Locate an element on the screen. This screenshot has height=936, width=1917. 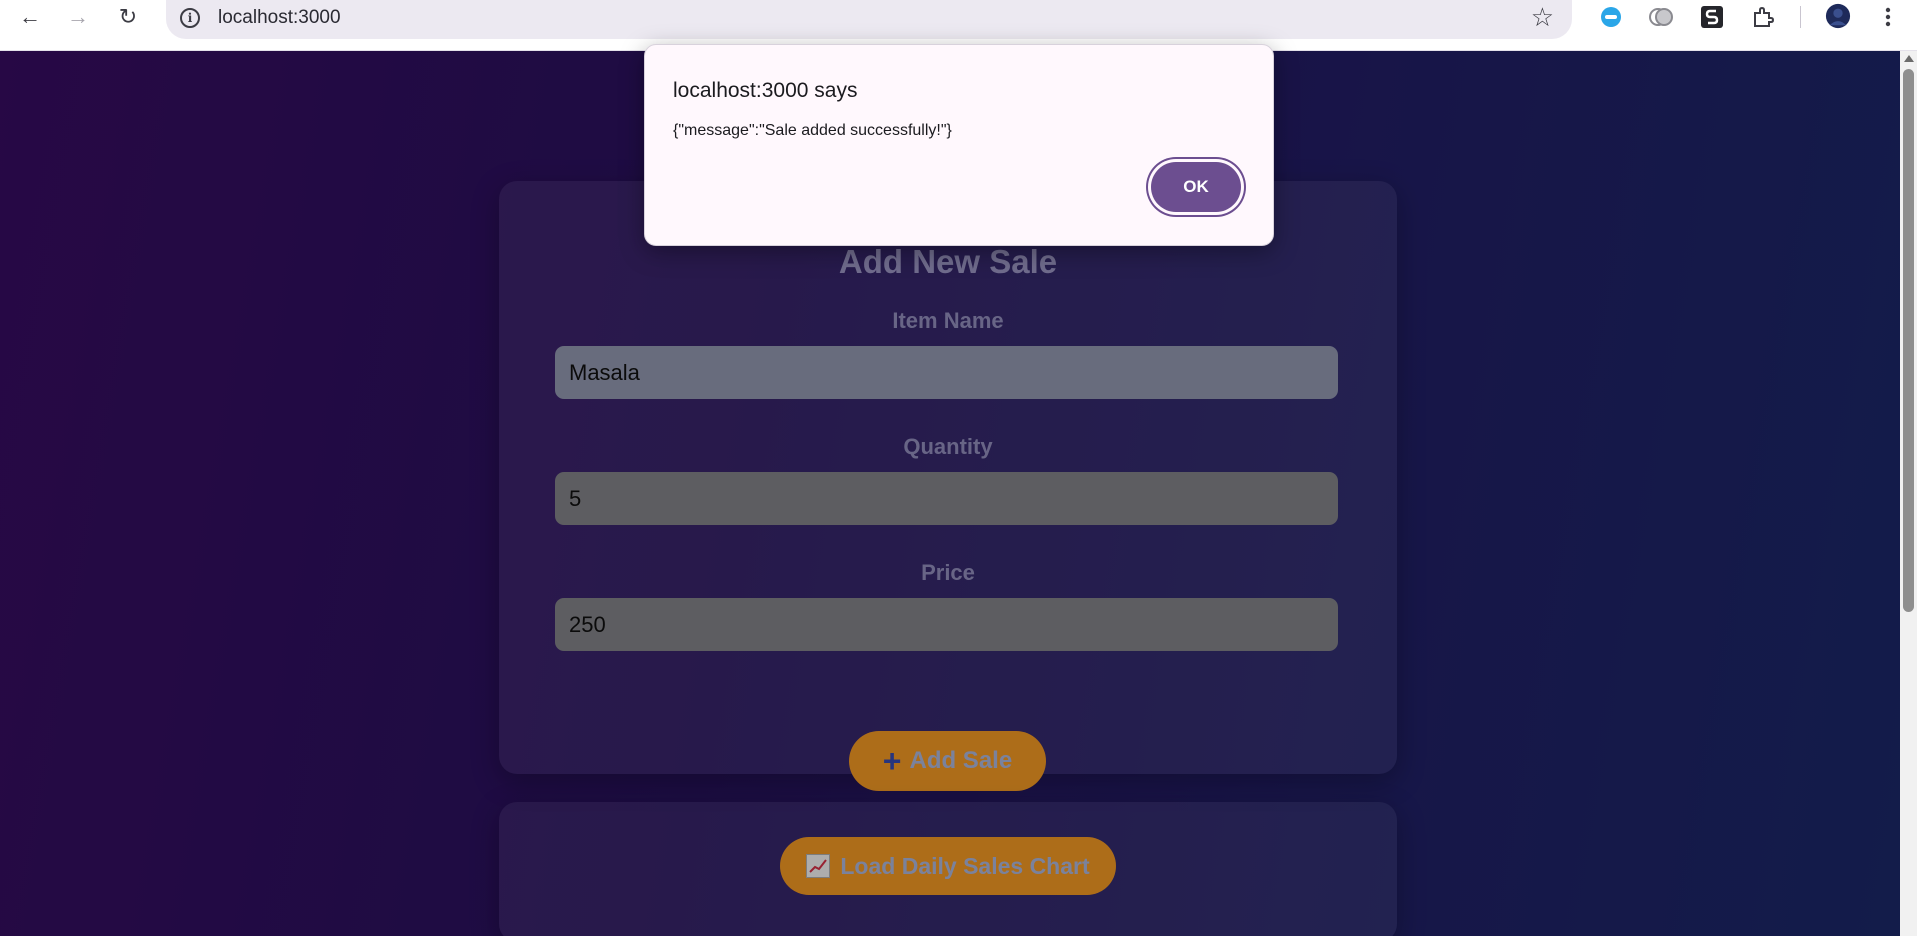
arrow-left-icon: ← is located at coordinates (30, 16).